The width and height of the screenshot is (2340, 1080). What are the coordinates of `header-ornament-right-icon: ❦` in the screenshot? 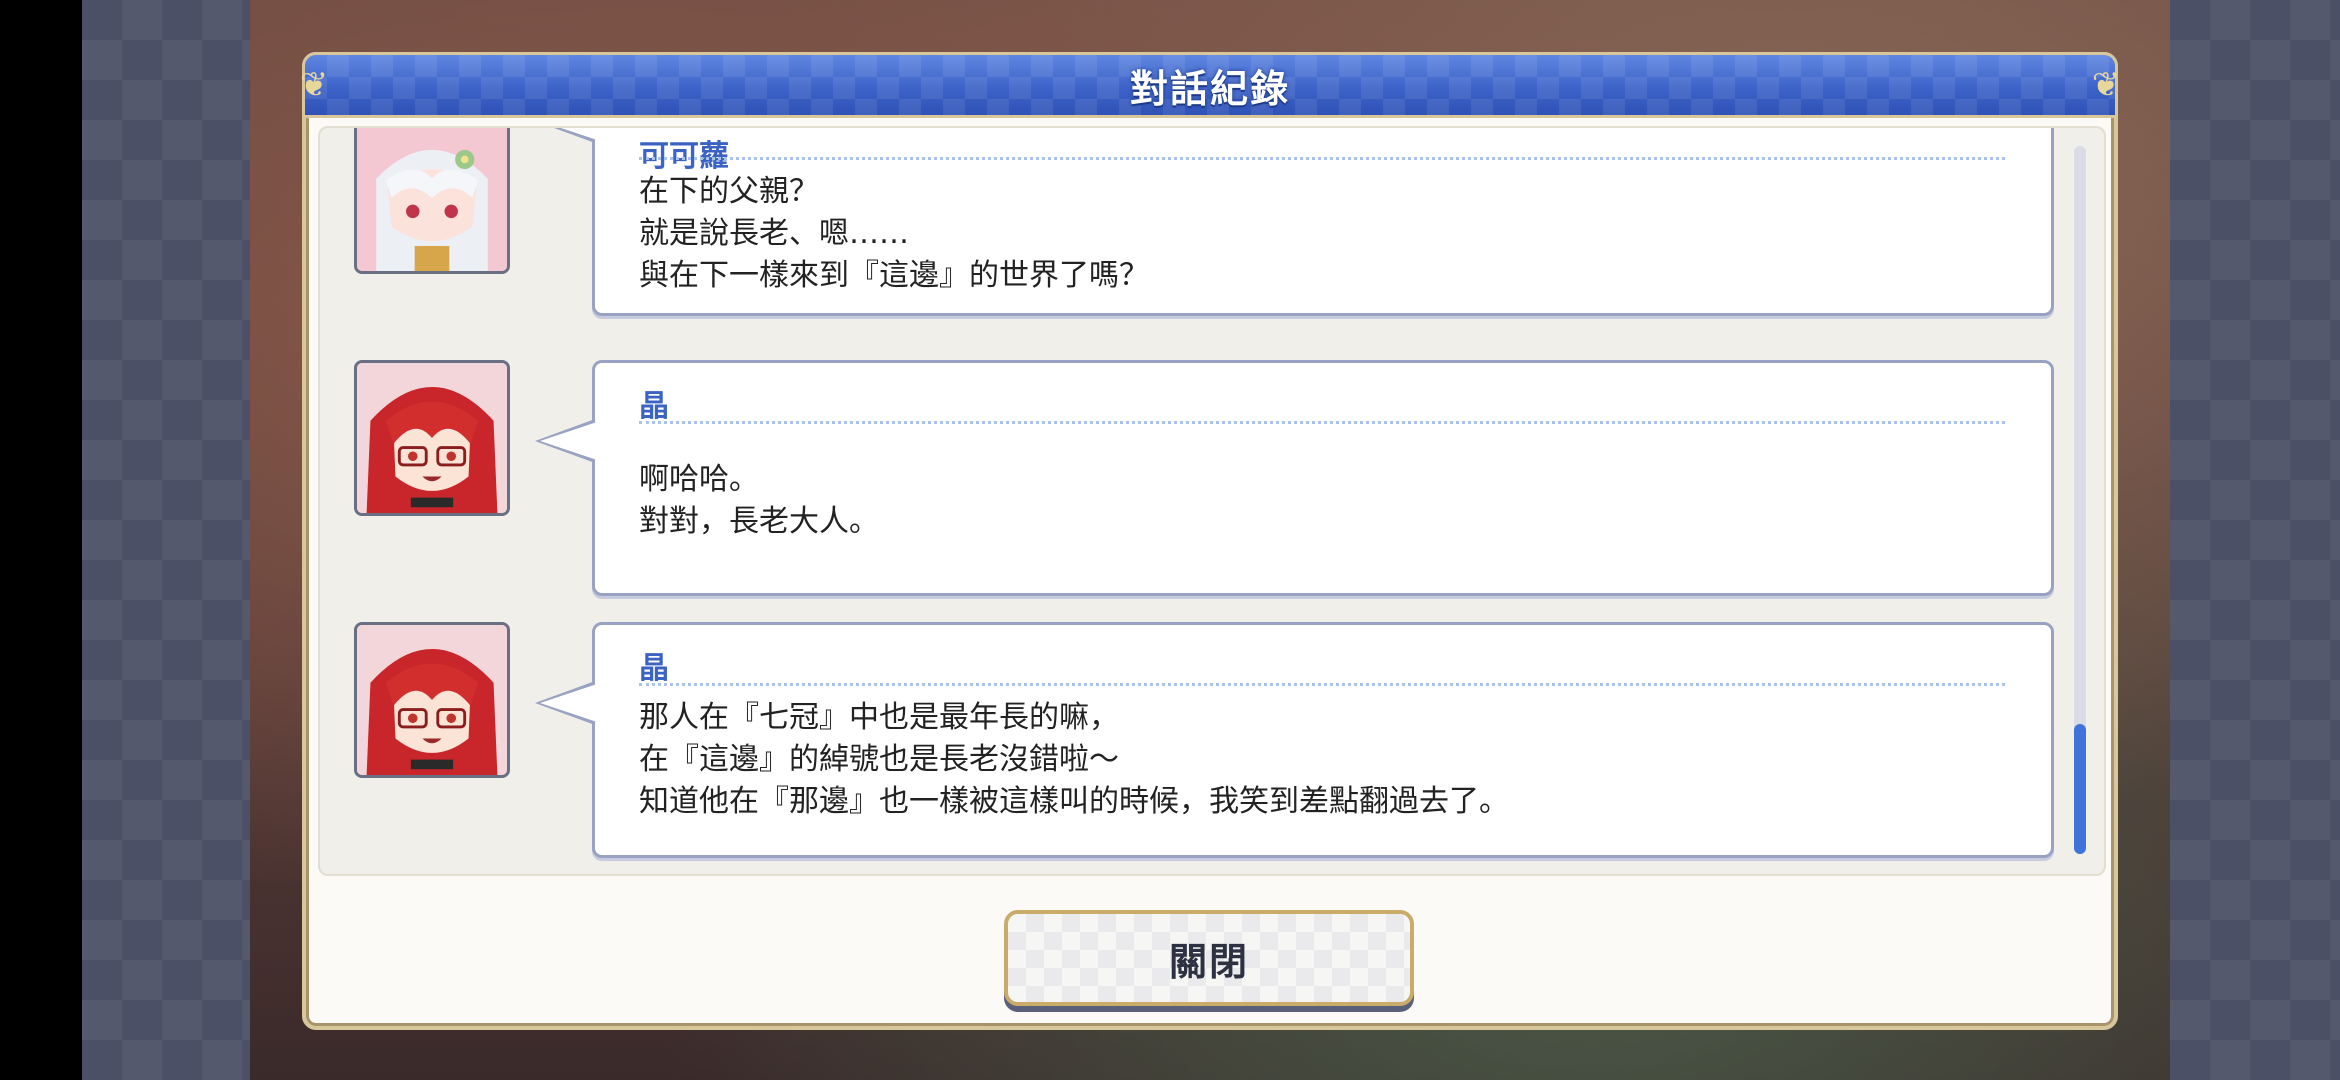 It's located at (2106, 85).